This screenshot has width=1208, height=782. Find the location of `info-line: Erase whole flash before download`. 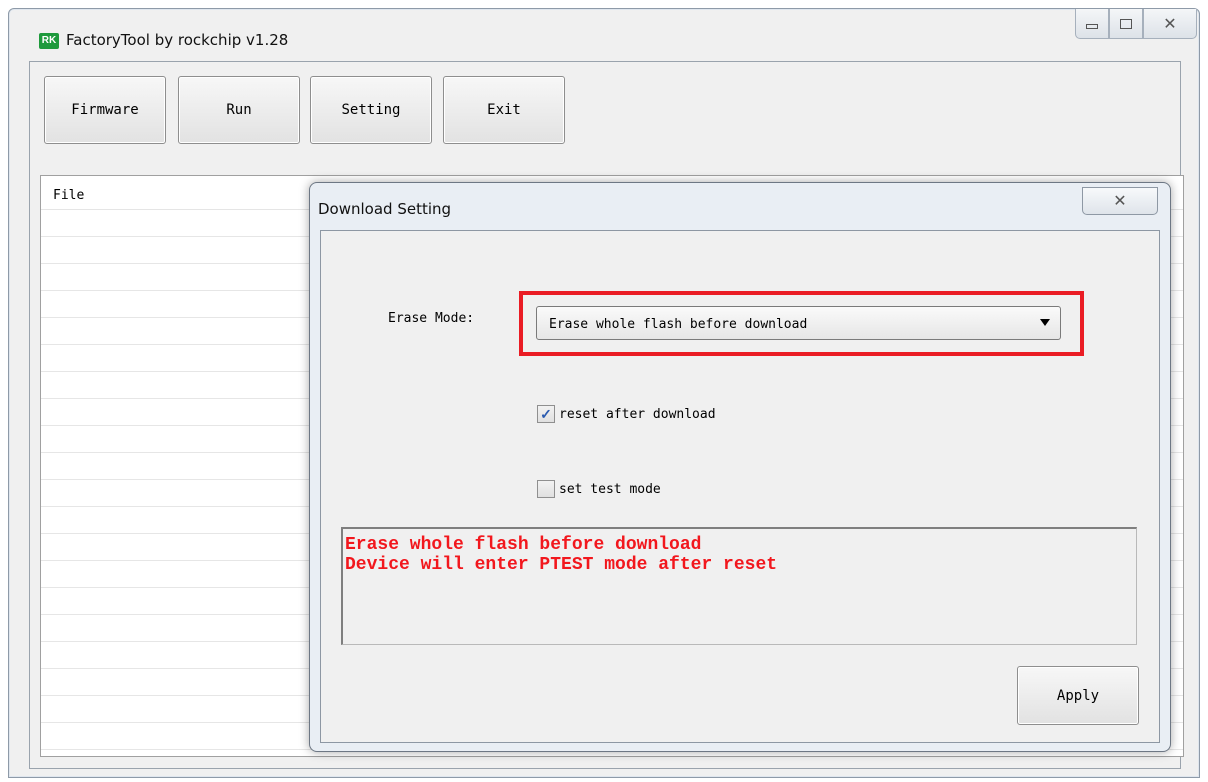

info-line: Erase whole flash before download is located at coordinates (523, 545).